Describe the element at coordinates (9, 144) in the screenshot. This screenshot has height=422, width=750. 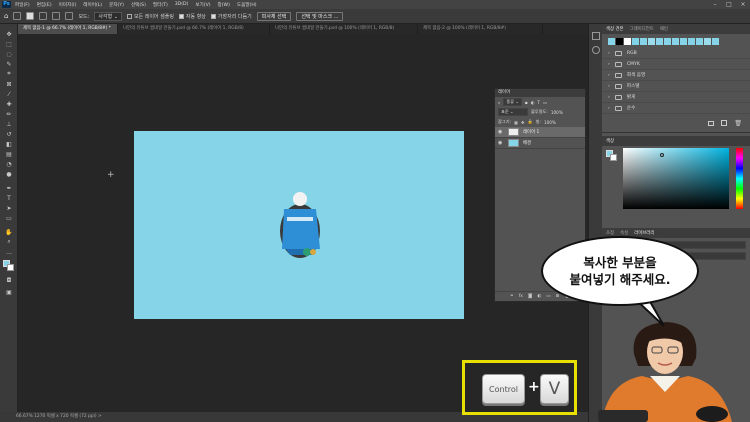
I see `eraser-tool-icon: ◧` at that location.